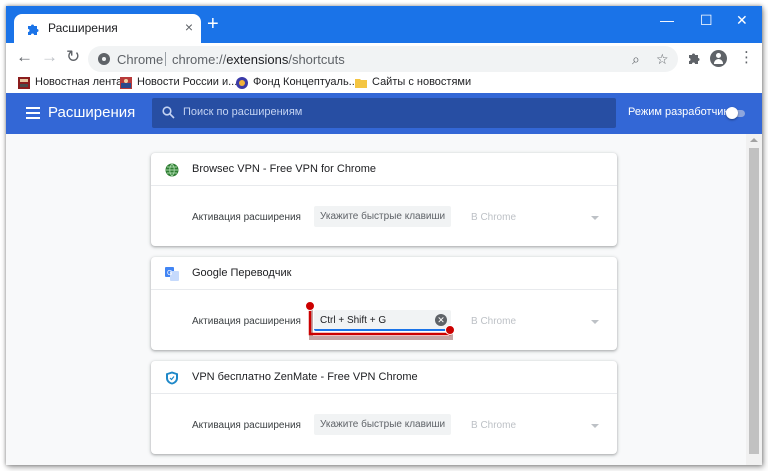  What do you see at coordinates (305, 377) in the screenshot?
I see `extension-name: VPN бесплатно ZenMate - Free VPN Chrome` at bounding box center [305, 377].